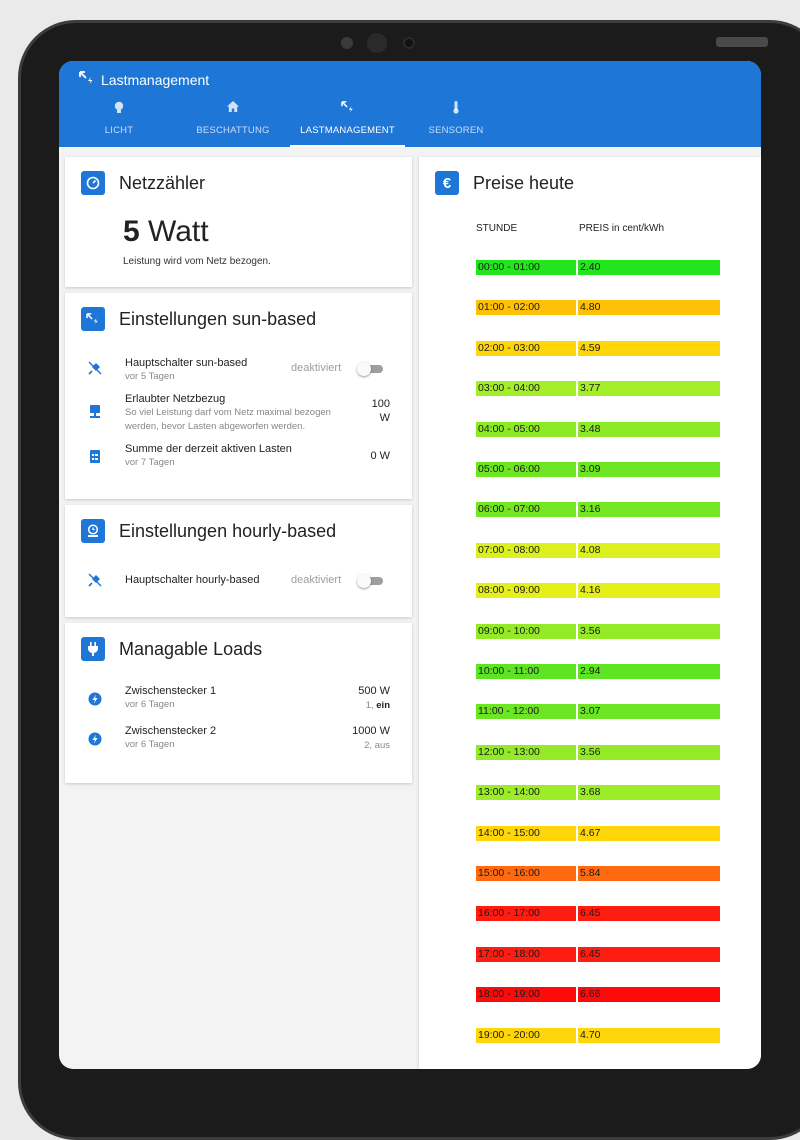 The image size is (800, 1140). What do you see at coordinates (171, 731) in the screenshot?
I see `load-item-2-label: Zwischenstecker 2` at bounding box center [171, 731].